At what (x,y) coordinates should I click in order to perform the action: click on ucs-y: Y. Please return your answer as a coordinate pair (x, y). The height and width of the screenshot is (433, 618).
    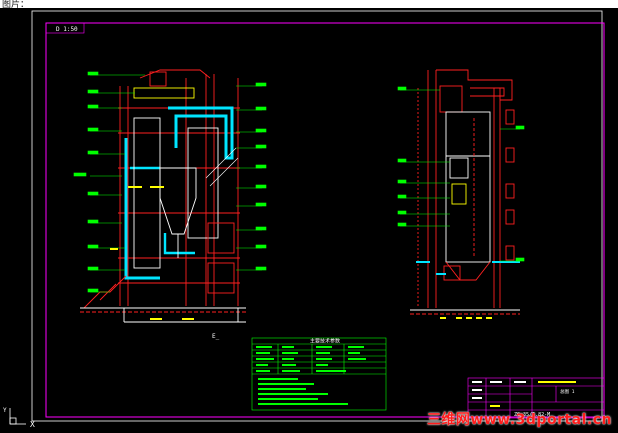
    Looking at the image, I should click on (5, 410).